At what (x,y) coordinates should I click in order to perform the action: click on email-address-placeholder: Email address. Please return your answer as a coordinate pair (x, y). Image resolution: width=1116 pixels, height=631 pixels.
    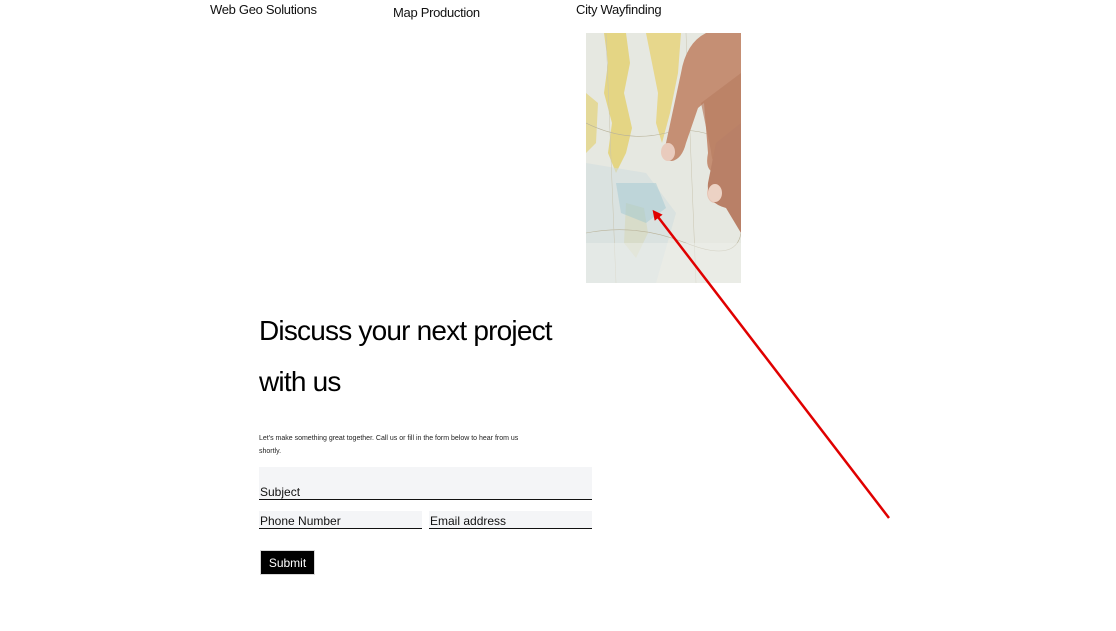
    Looking at the image, I should click on (468, 521).